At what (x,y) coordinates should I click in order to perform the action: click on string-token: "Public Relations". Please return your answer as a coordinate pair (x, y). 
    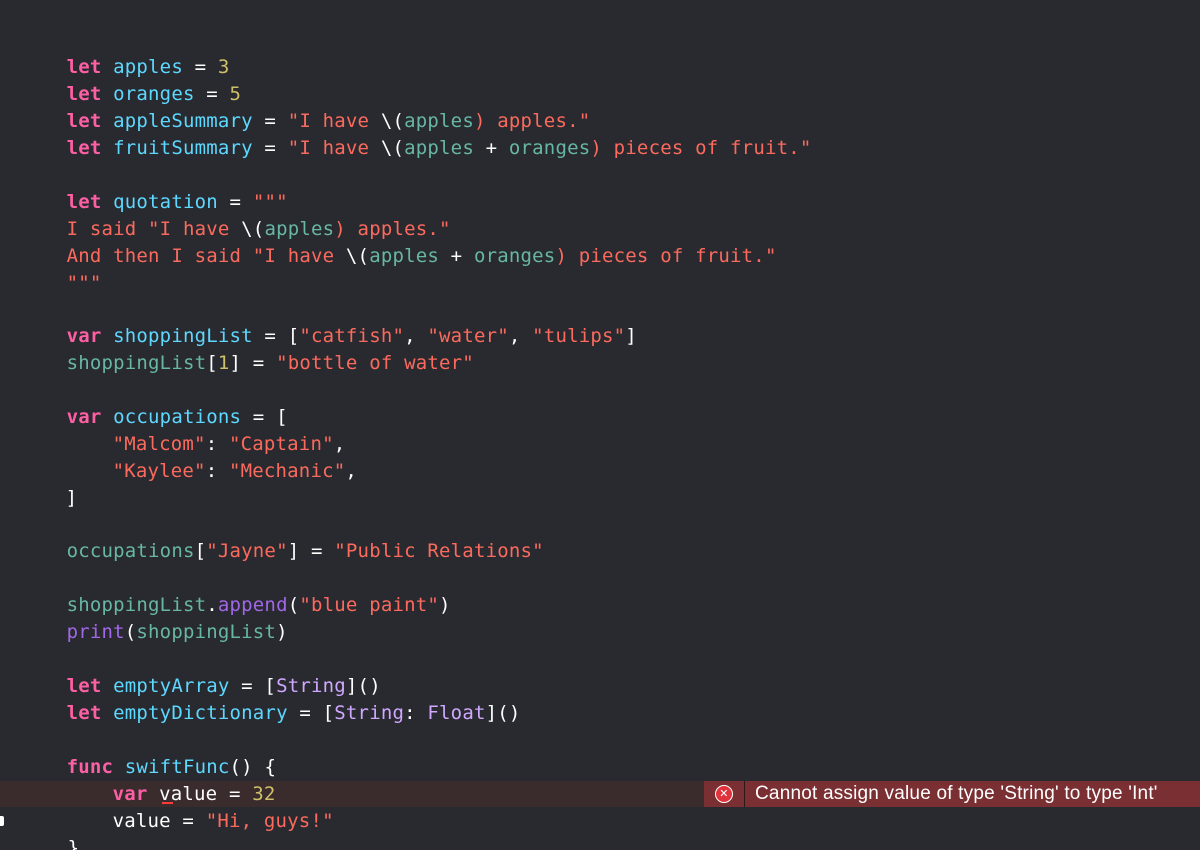
    Looking at the image, I should click on (439, 551).